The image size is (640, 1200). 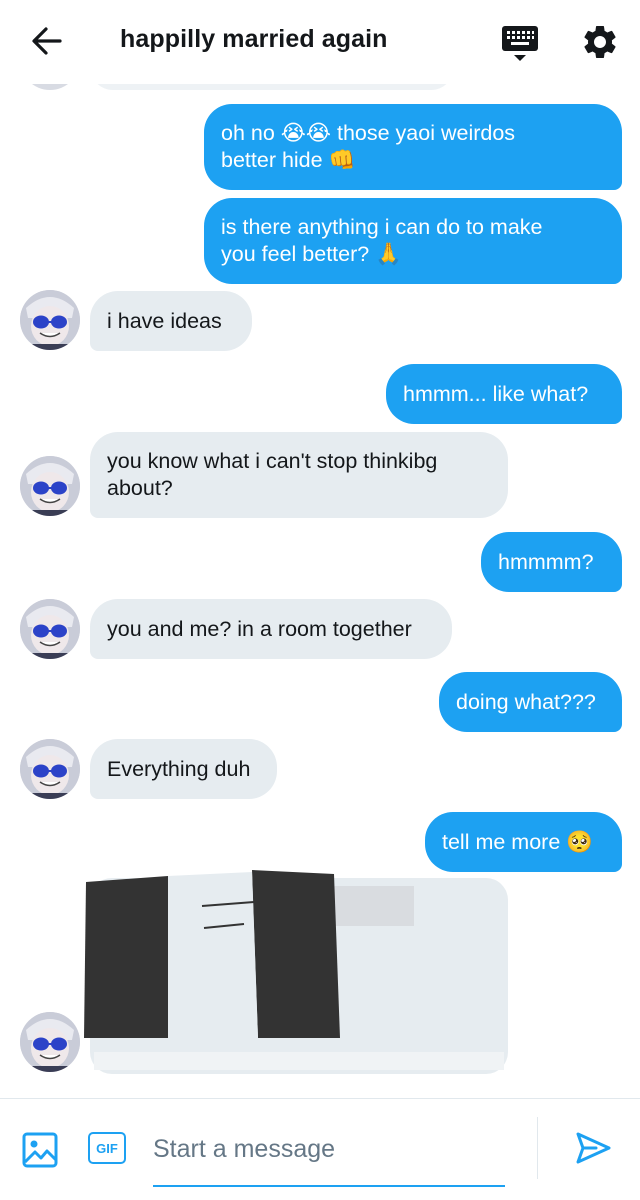 What do you see at coordinates (179, 768) in the screenshot?
I see `message-text: Everything duh` at bounding box center [179, 768].